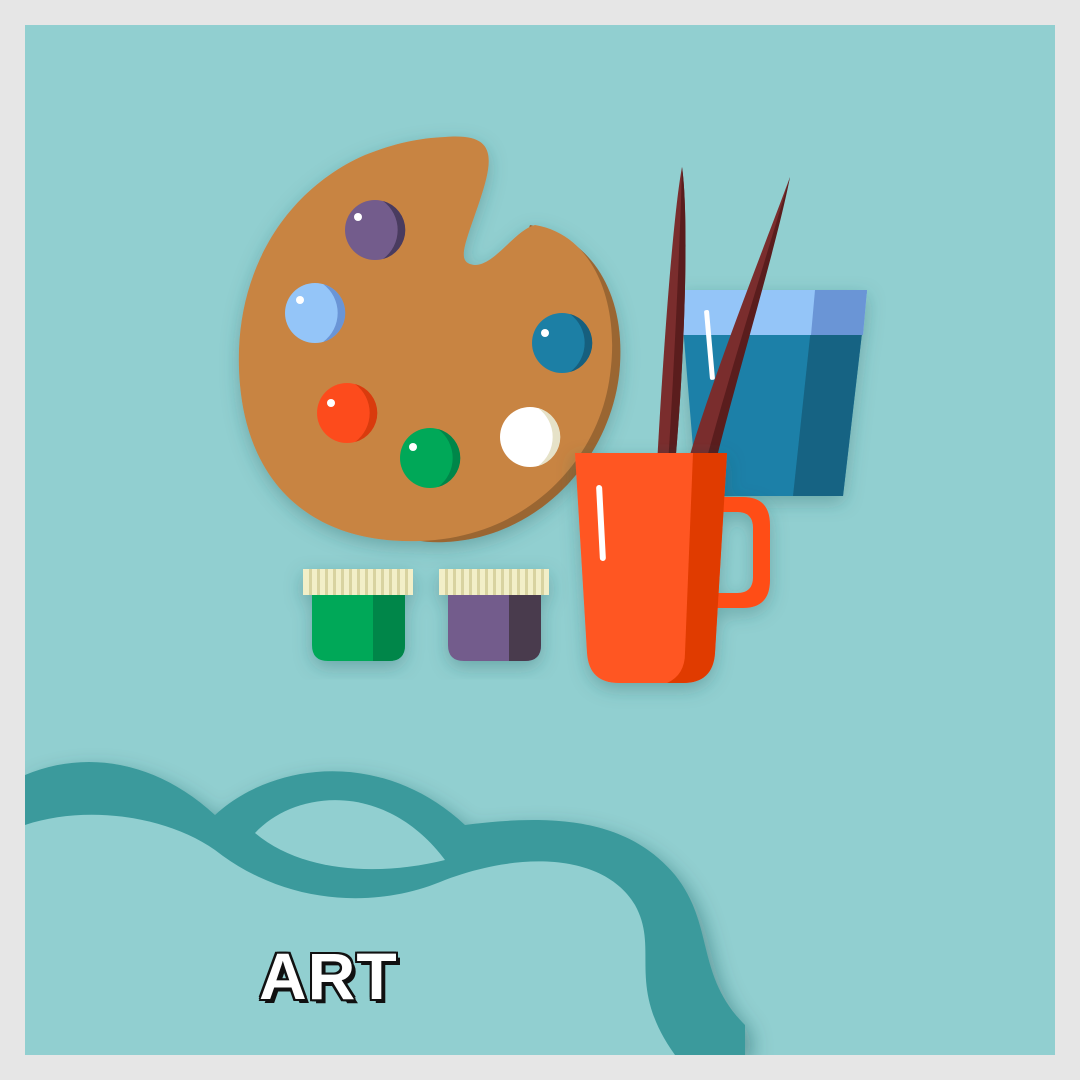 Image resolution: width=1080 pixels, height=1080 pixels. Describe the element at coordinates (430, 458) in the screenshot. I see `paint-dot-green` at that location.